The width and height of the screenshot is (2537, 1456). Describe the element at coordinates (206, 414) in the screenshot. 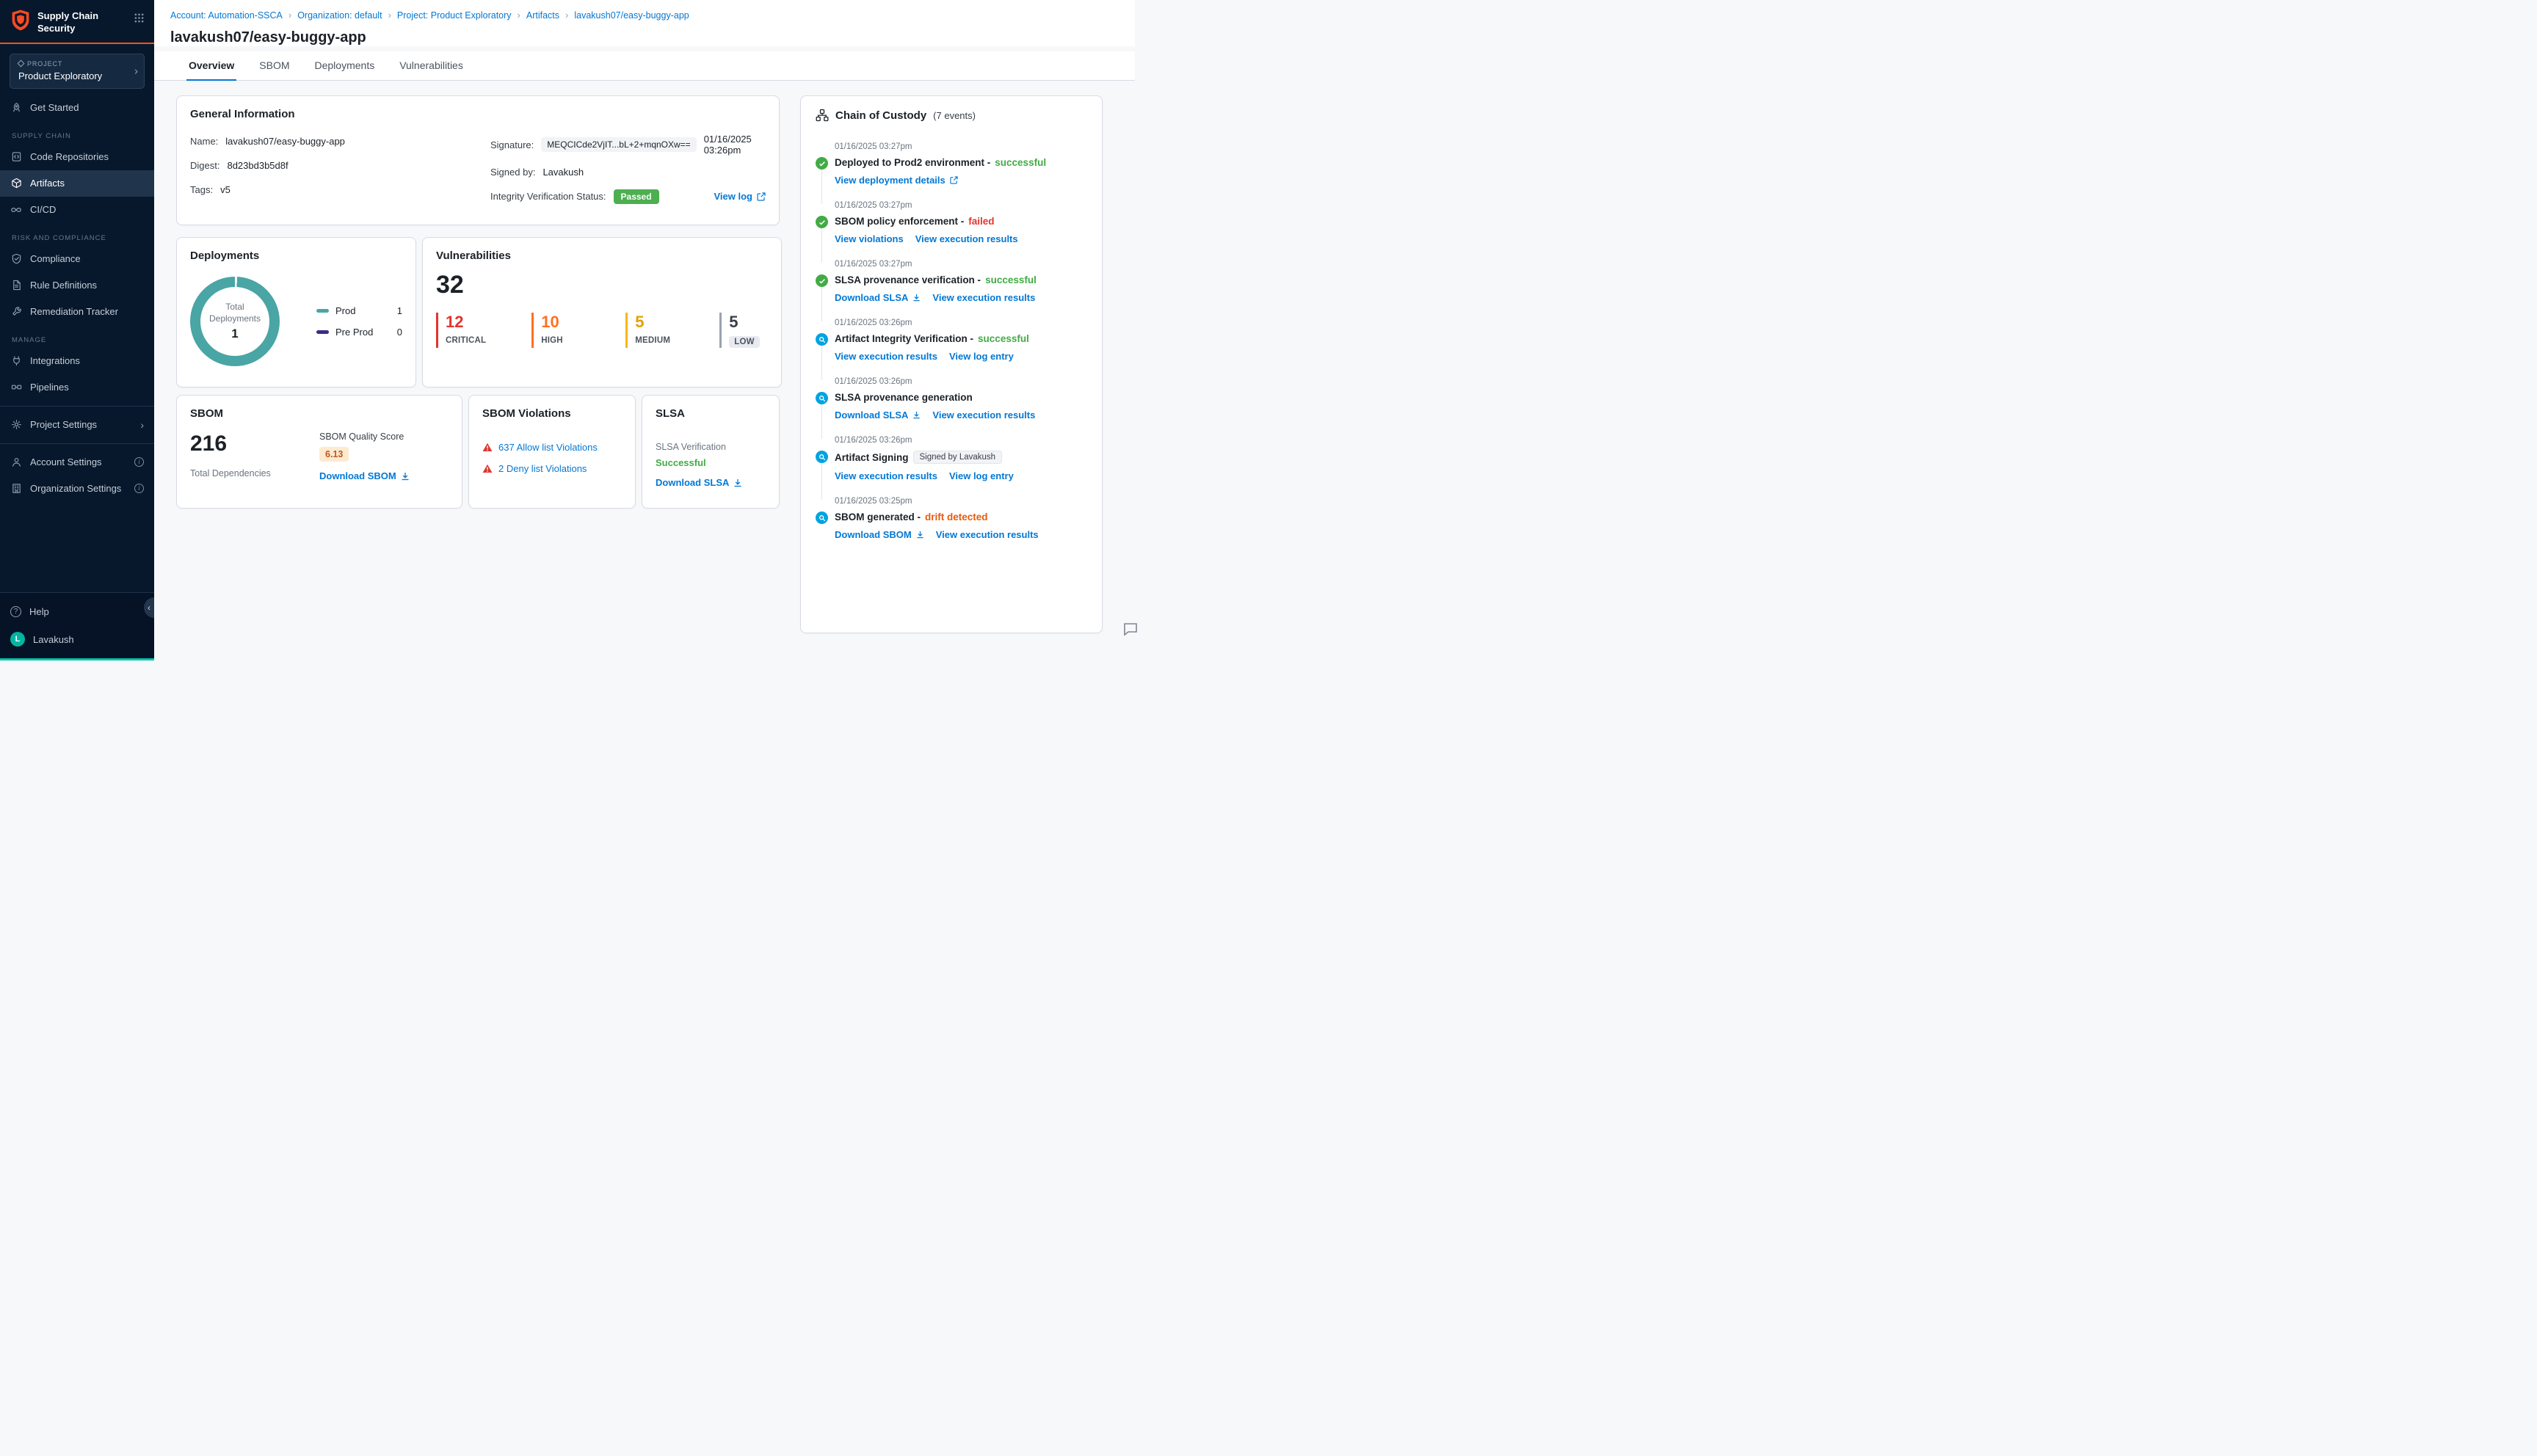

I see `sbom-title: SBOM` at that location.